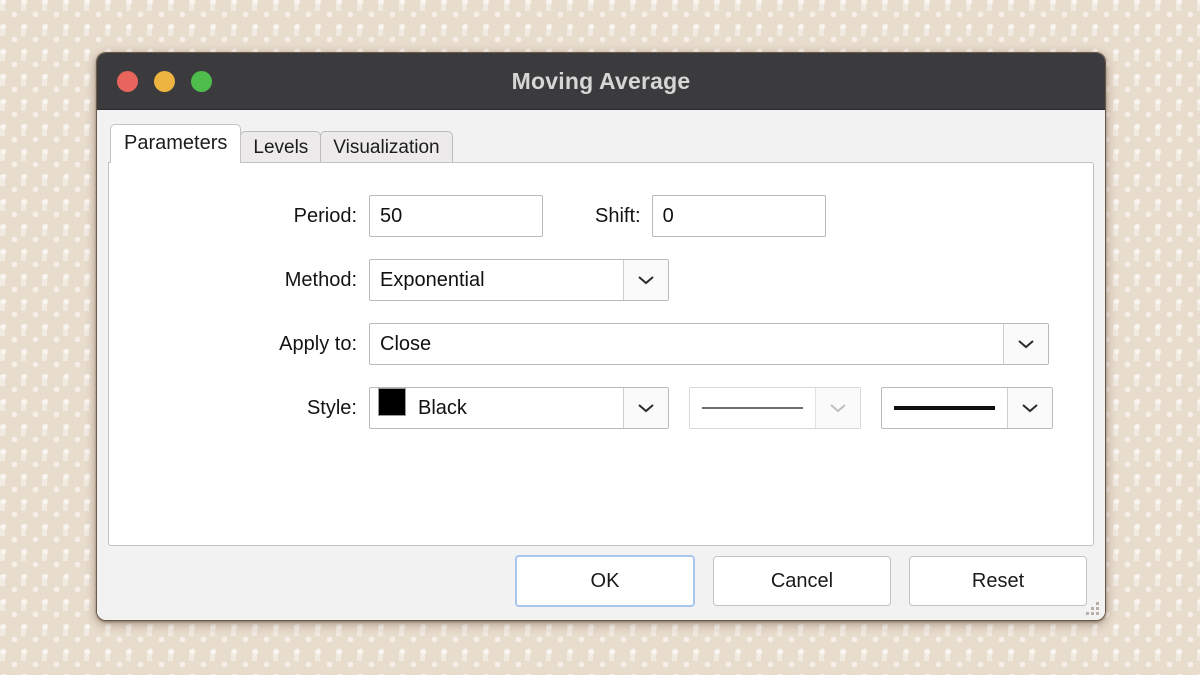 The height and width of the screenshot is (675, 1200). Describe the element at coordinates (318, 343) in the screenshot. I see `apply-to-label: Apply to:` at that location.